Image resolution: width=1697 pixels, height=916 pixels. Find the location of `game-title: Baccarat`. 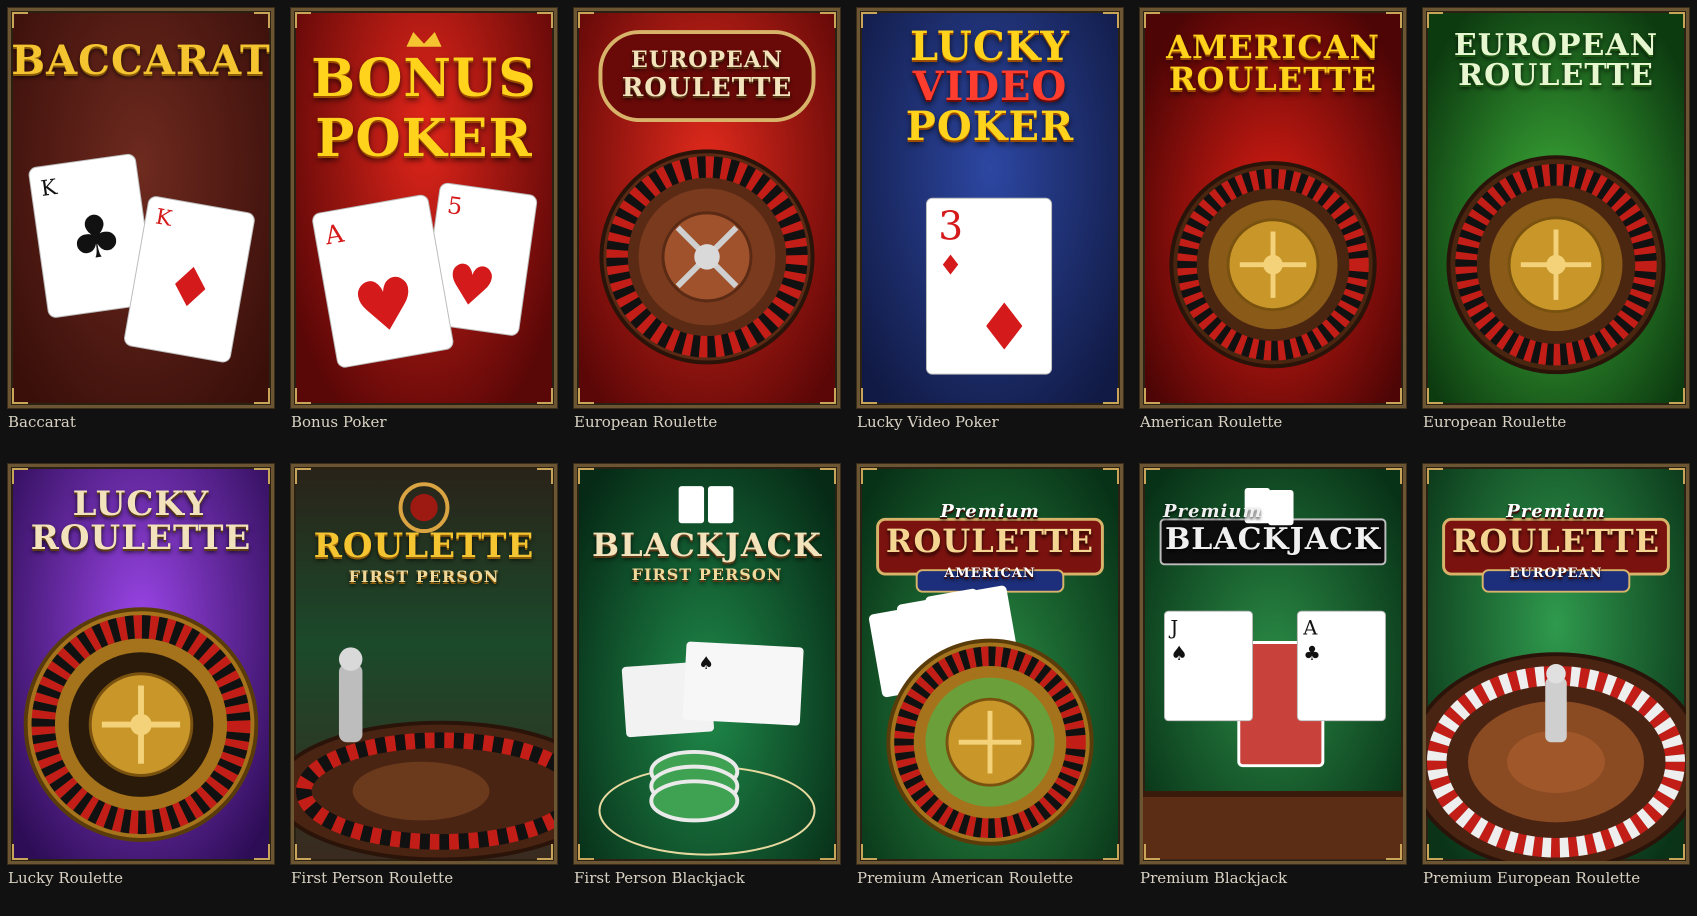

game-title: Baccarat is located at coordinates (141, 434).